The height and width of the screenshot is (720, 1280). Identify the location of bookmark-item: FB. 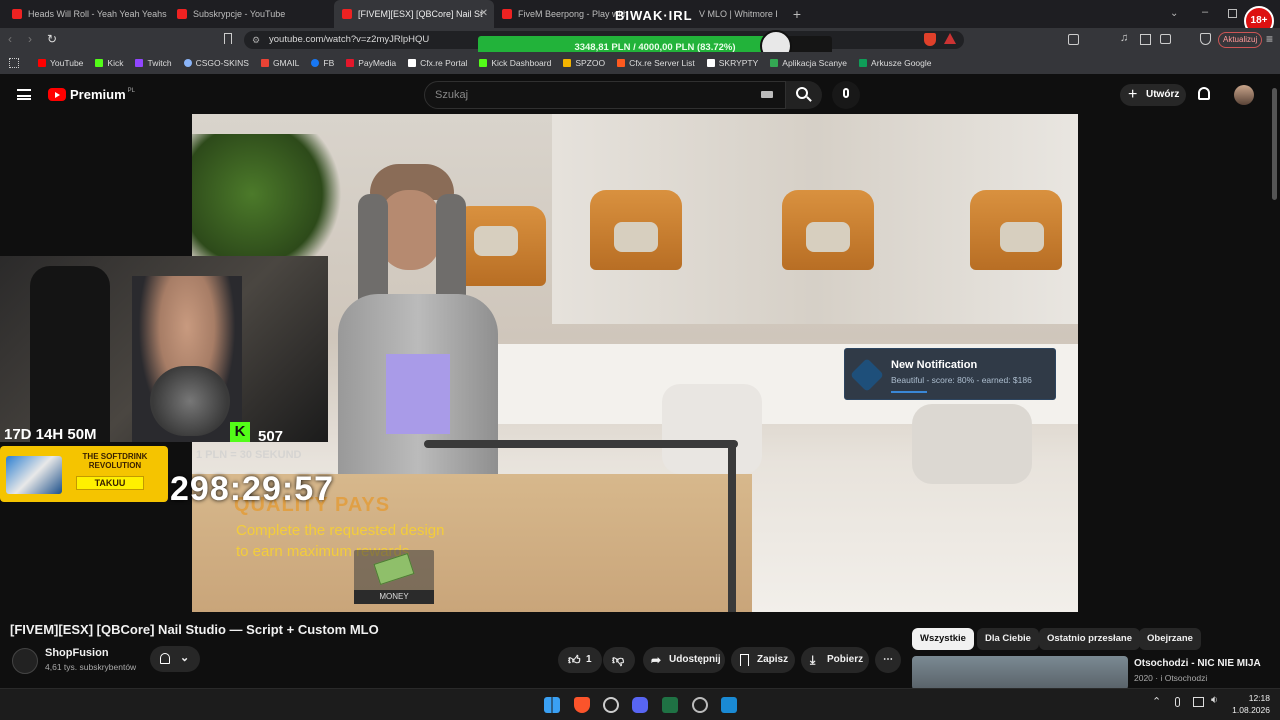
(322, 63).